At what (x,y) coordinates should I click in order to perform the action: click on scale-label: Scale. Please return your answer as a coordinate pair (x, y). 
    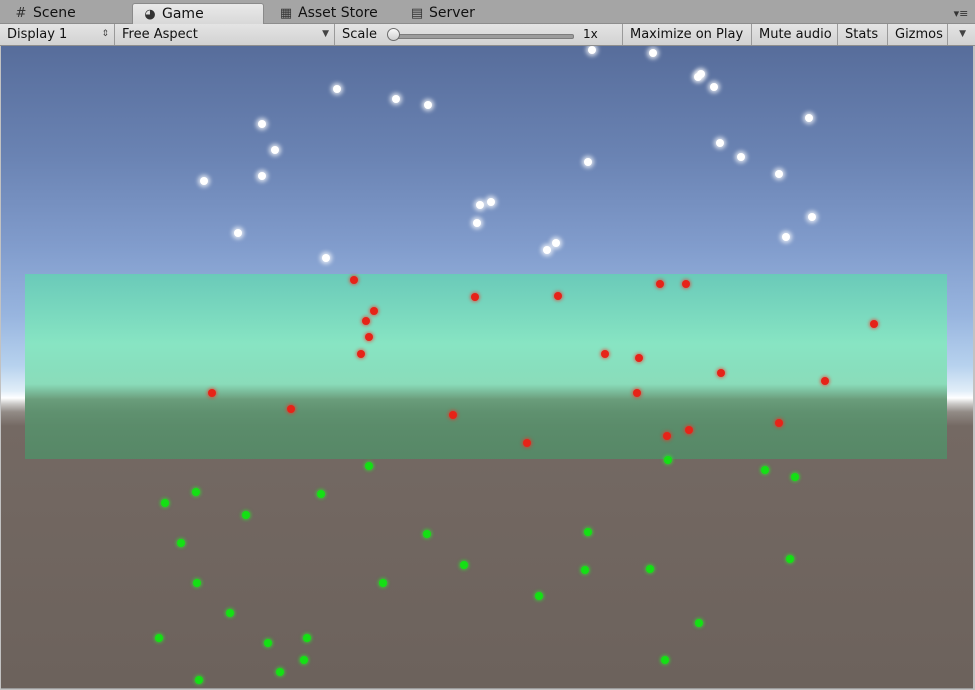
    Looking at the image, I should click on (359, 34).